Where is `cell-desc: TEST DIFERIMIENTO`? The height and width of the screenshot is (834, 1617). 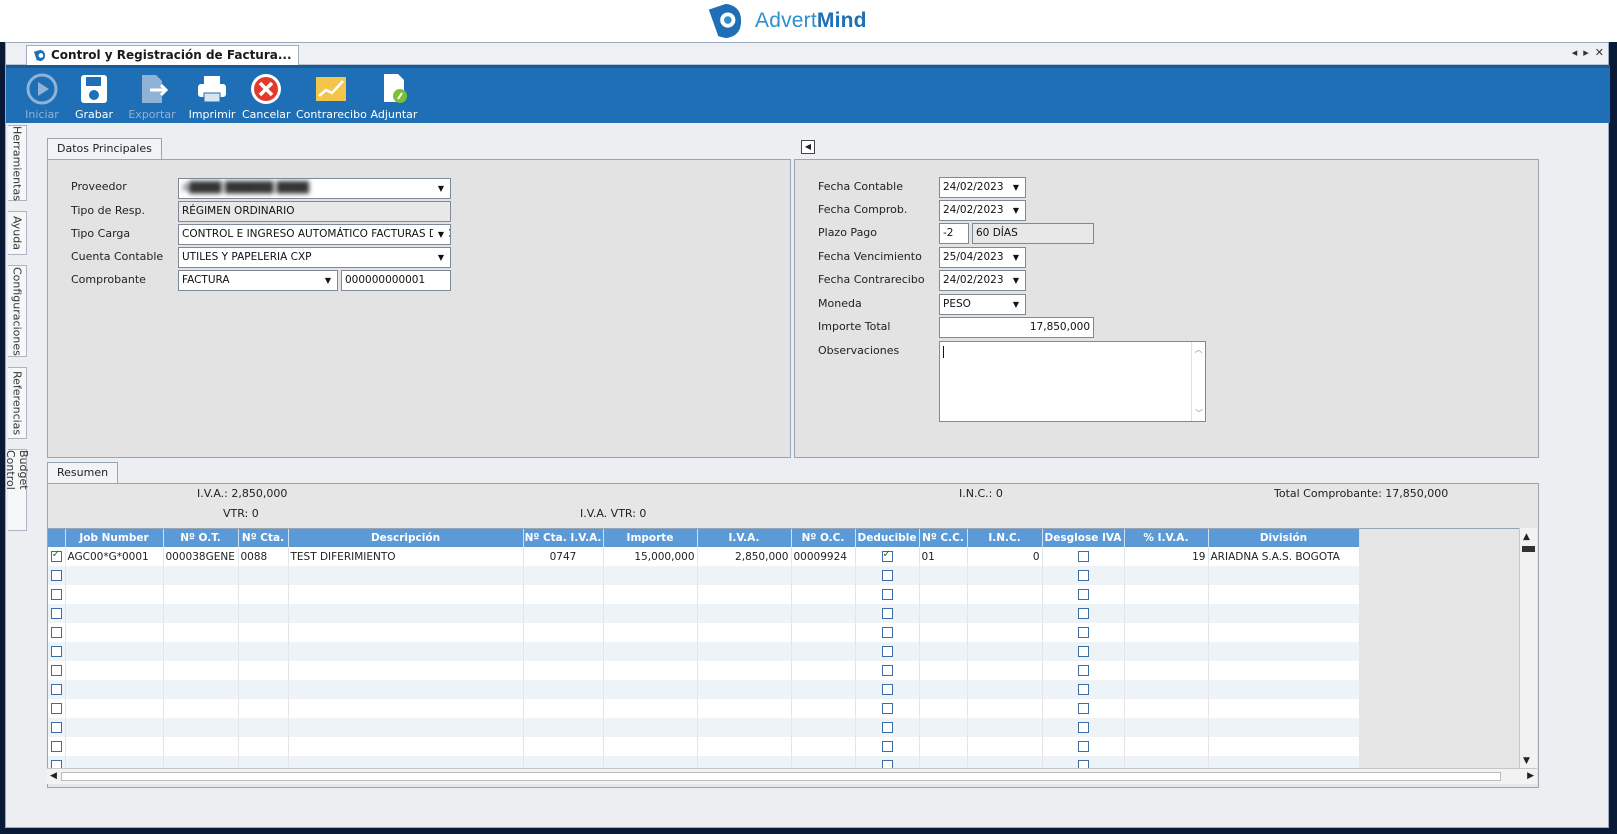
cell-desc: TEST DIFERIMIENTO is located at coordinates (406, 556).